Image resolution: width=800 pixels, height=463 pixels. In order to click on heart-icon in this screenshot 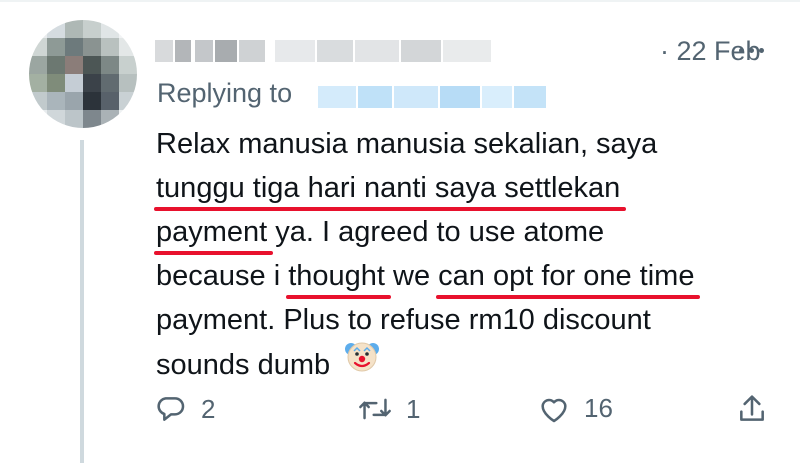, I will do `click(554, 409)`.